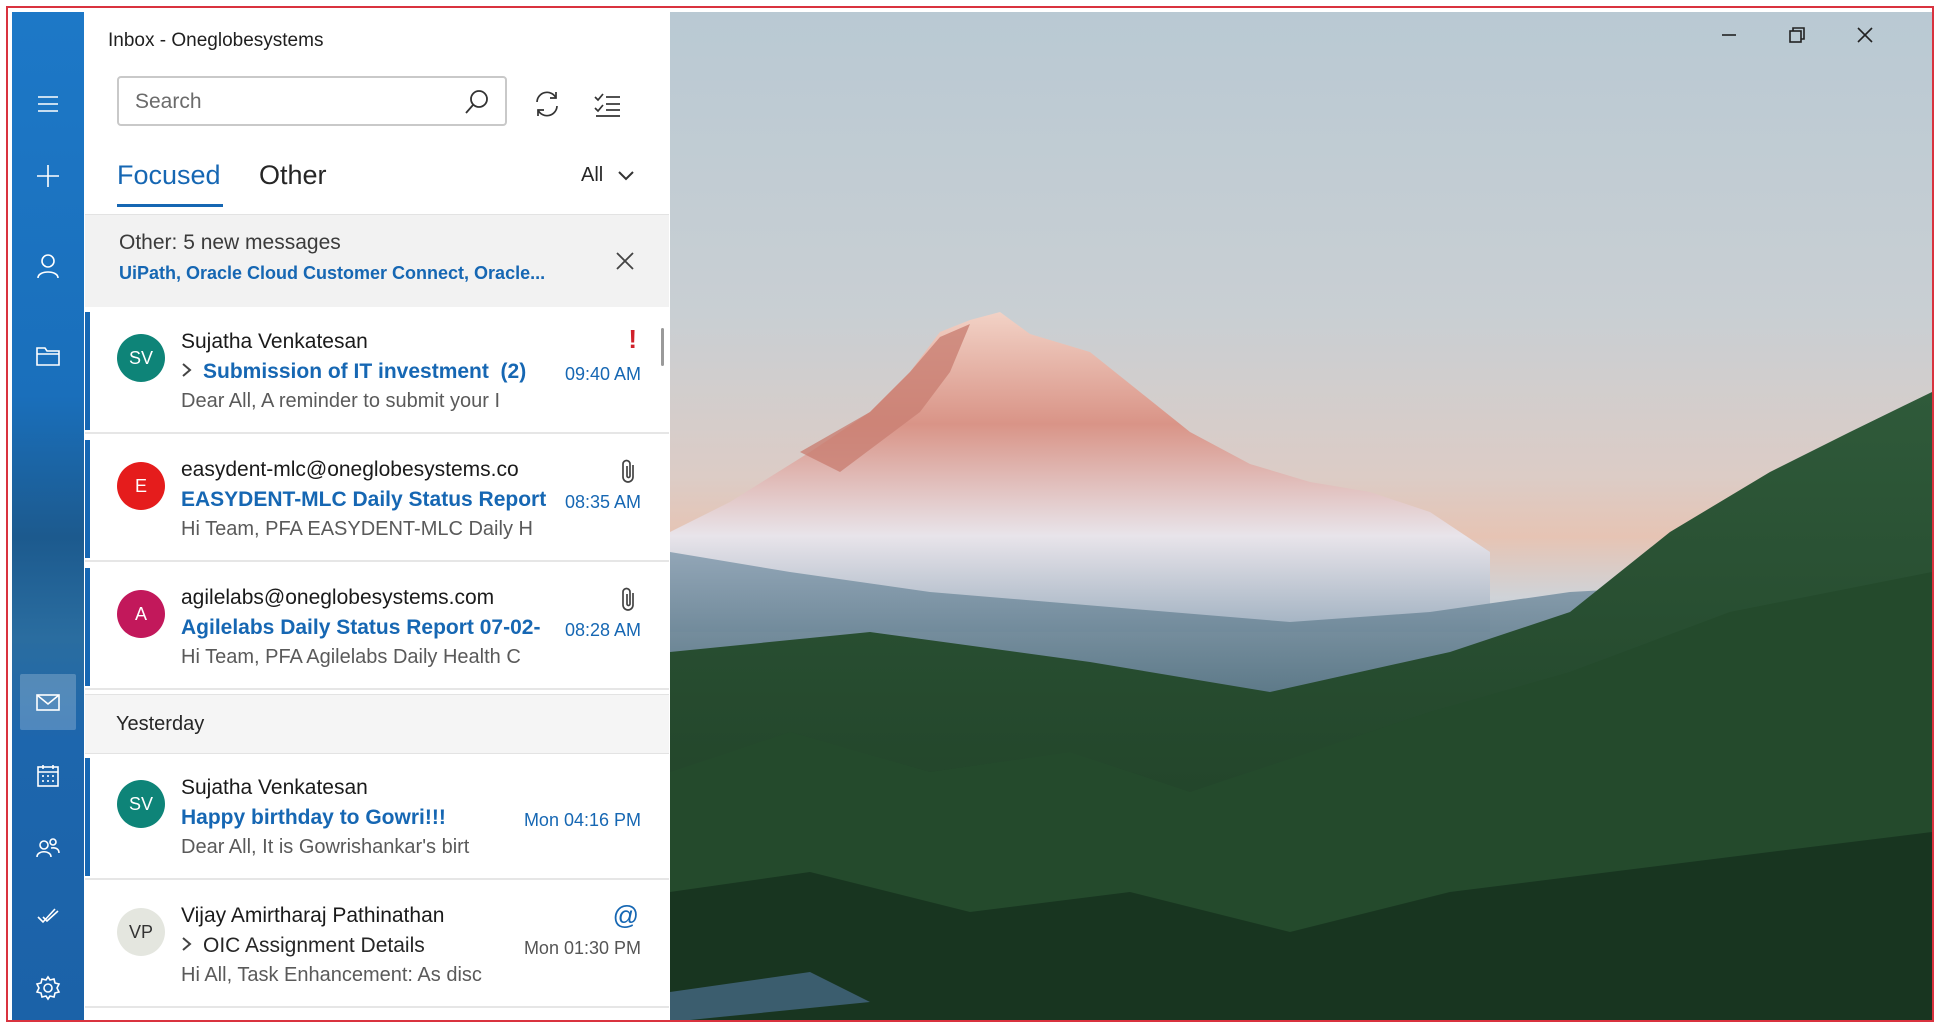 The height and width of the screenshot is (1030, 1942). I want to click on menu-button, so click(48, 104).